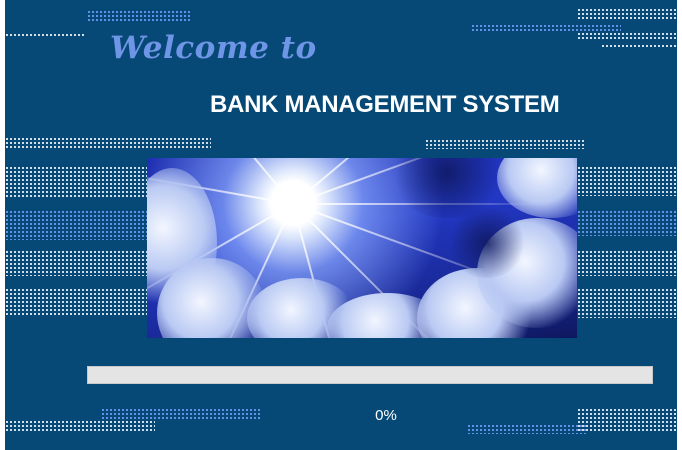 This screenshot has height=450, width=682. What do you see at coordinates (385, 104) in the screenshot?
I see `app-title: BANK MANAGEMENT SYSTEM` at bounding box center [385, 104].